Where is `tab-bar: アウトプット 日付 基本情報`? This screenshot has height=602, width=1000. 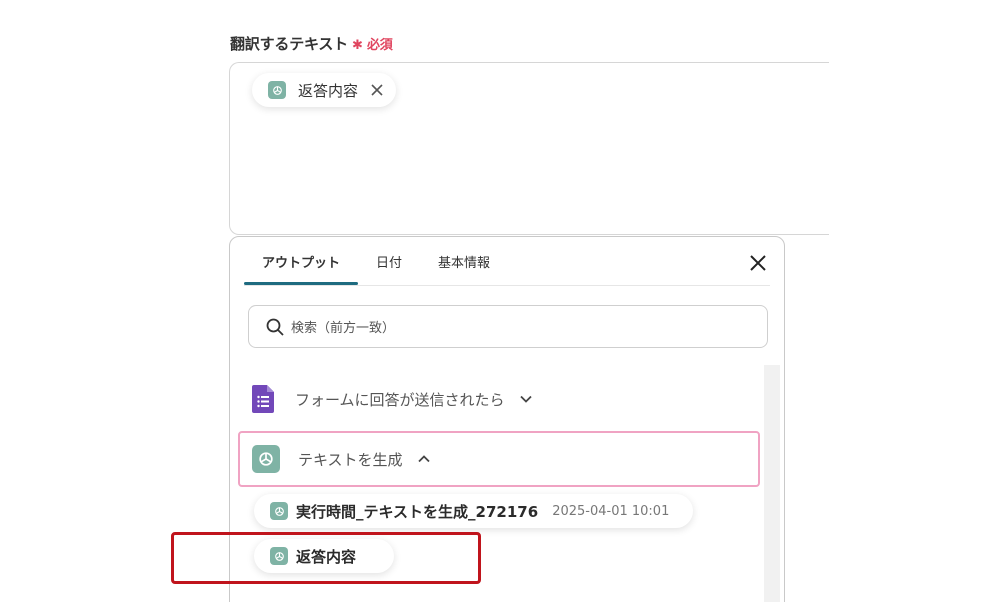
tab-bar: アウトプット 日付 基本情報 is located at coordinates (376, 261).